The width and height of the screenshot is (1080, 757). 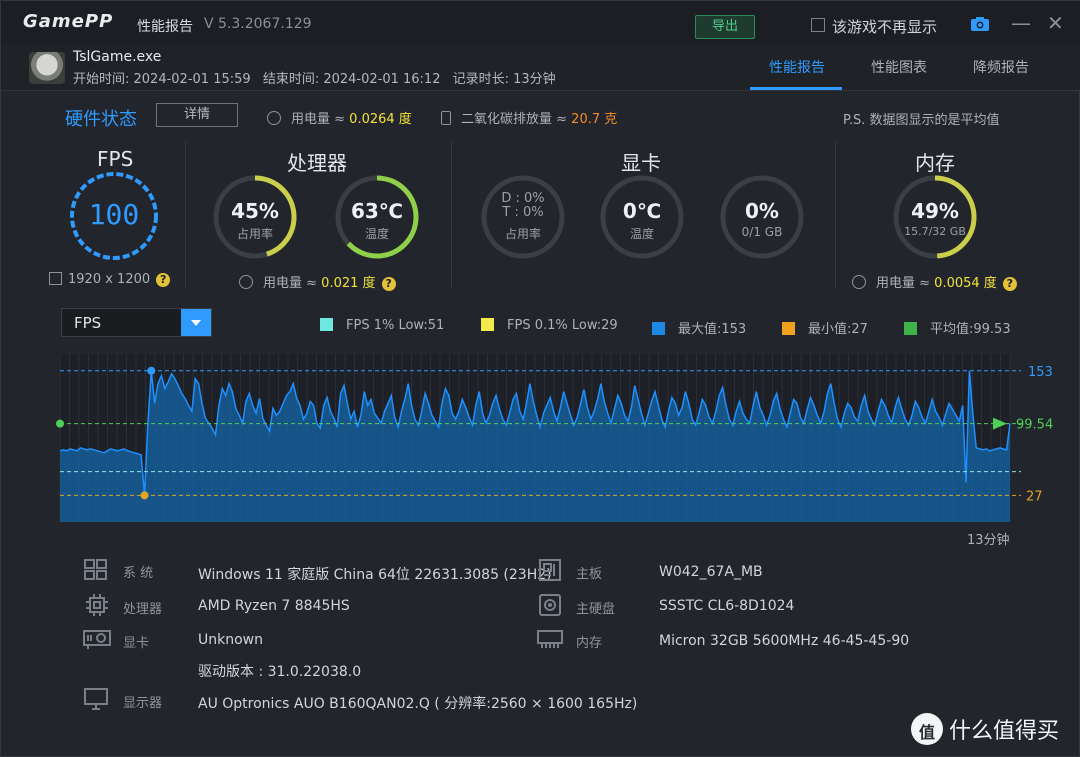 I want to click on disk-value: SSSTC CL6-8D1024, so click(x=727, y=606).